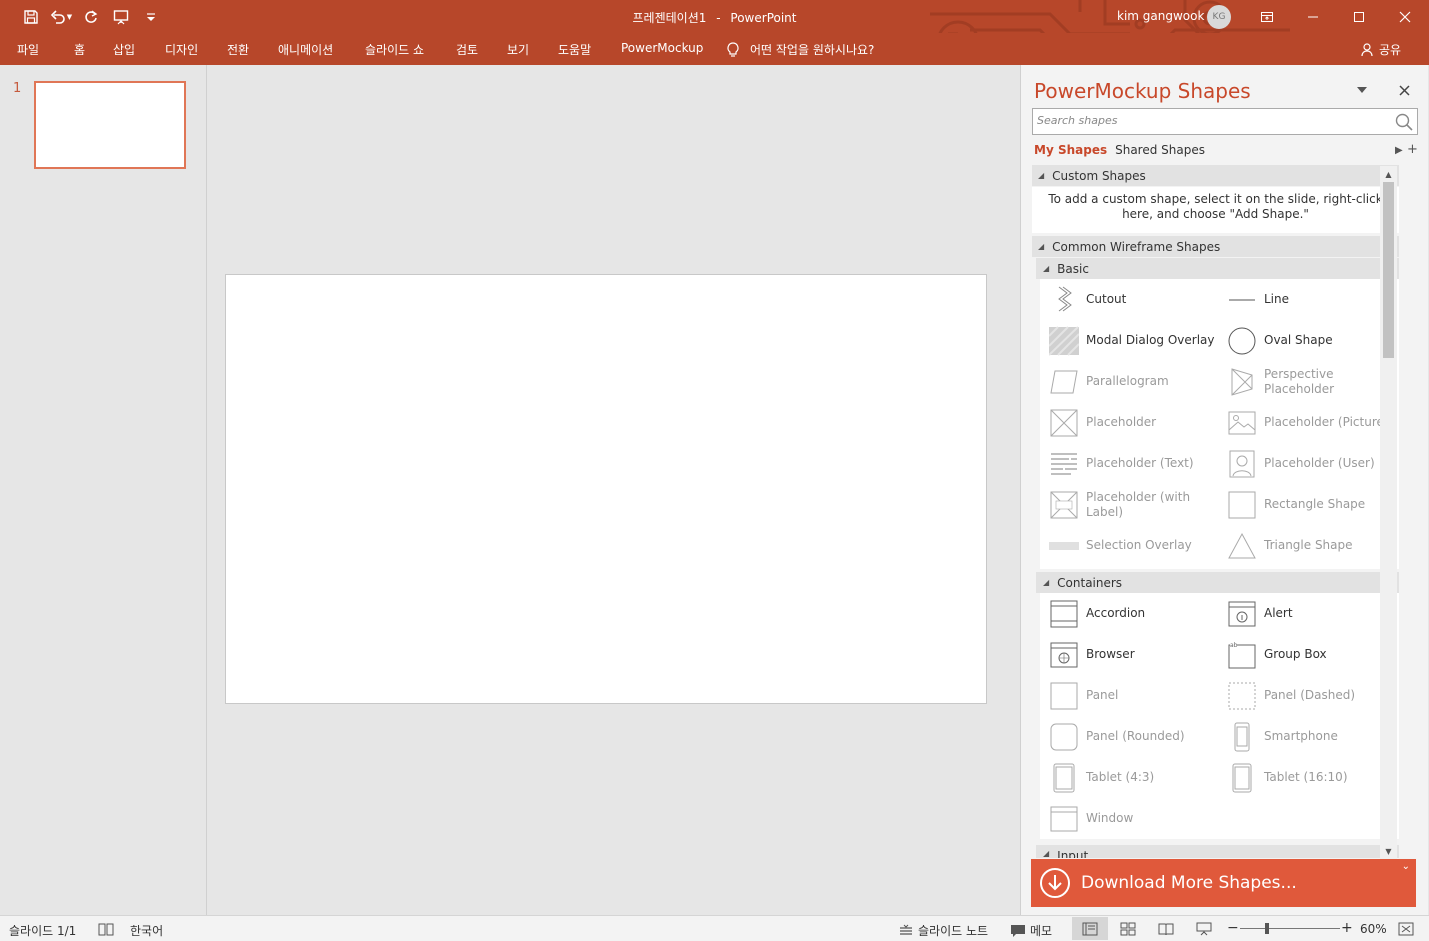 The height and width of the screenshot is (941, 1429). Describe the element at coordinates (1373, 929) in the screenshot. I see `zoom-level: 60%` at that location.